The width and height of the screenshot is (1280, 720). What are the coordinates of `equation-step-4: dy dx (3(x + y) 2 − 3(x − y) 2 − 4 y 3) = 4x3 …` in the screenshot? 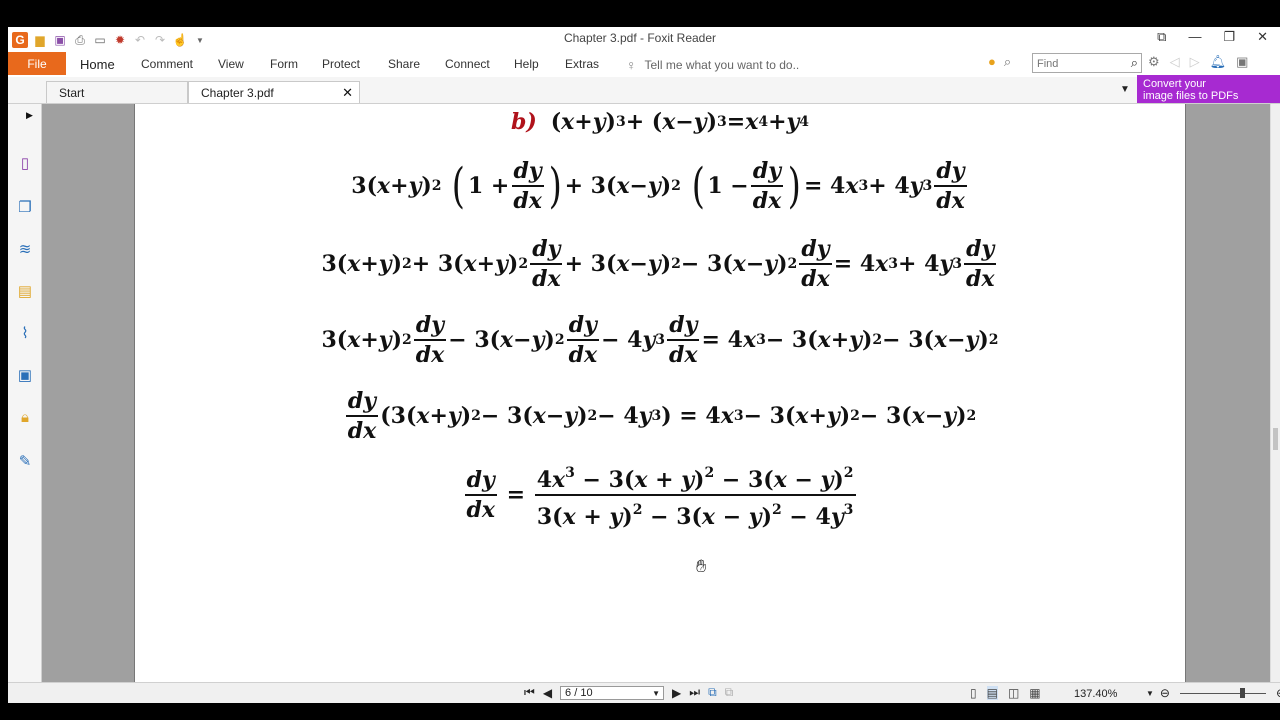 It's located at (661, 416).